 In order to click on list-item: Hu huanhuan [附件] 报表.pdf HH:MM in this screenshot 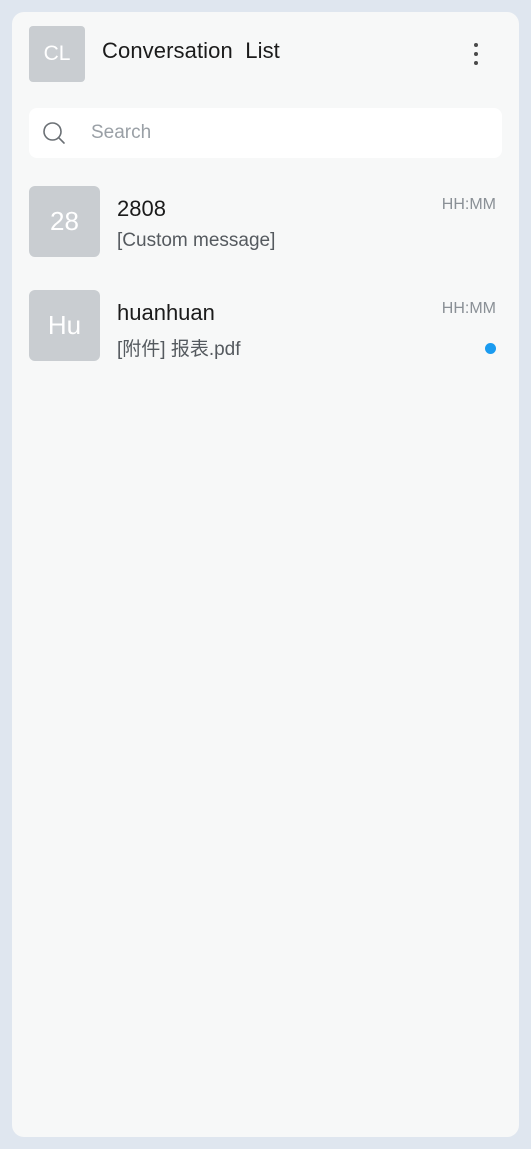, I will do `click(265, 328)`.